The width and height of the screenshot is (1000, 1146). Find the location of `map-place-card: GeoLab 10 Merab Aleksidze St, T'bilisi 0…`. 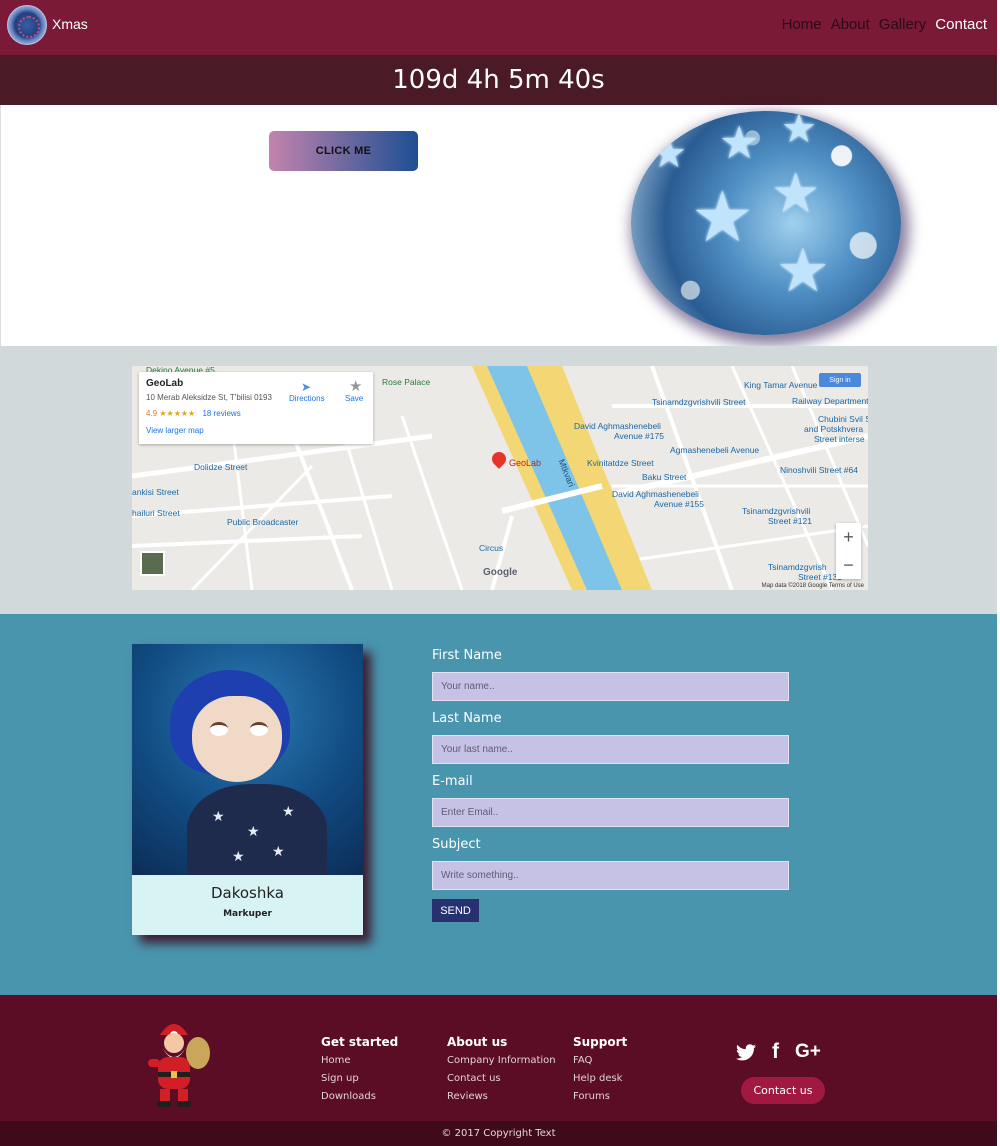

map-place-card: GeoLab 10 Merab Aleksidze St, T'bilisi 0… is located at coordinates (256, 408).